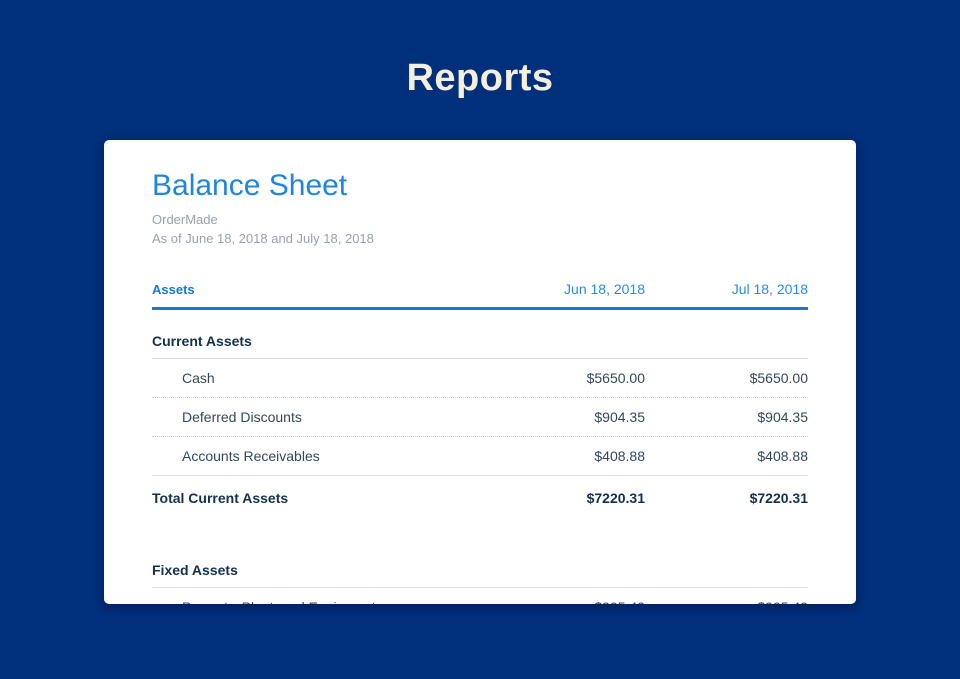 This screenshot has width=960, height=679. Describe the element at coordinates (778, 378) in the screenshot. I see `row-amount-jul: $5650.00` at that location.